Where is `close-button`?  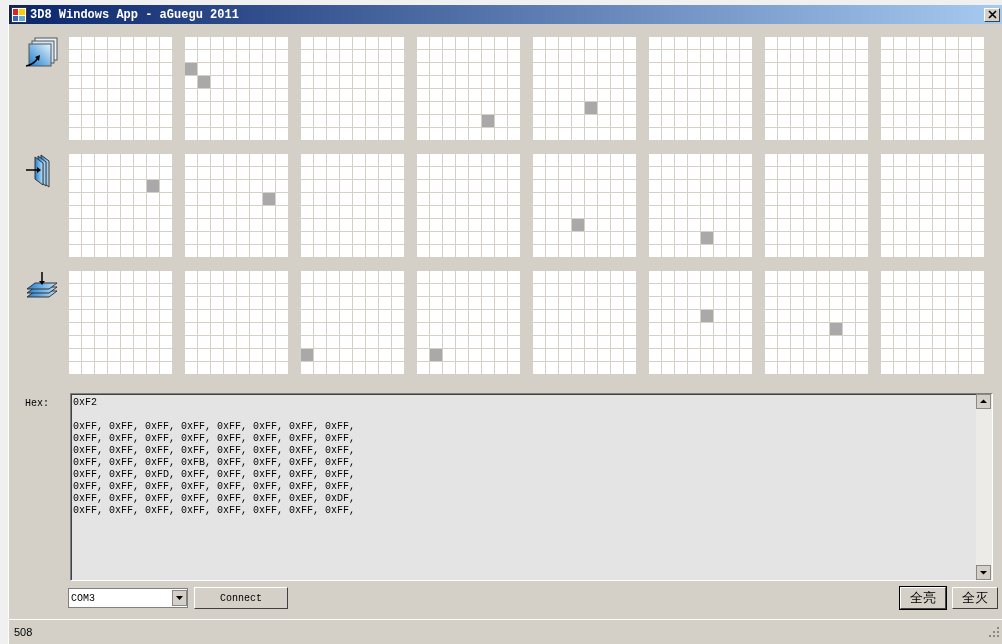
close-button is located at coordinates (992, 14).